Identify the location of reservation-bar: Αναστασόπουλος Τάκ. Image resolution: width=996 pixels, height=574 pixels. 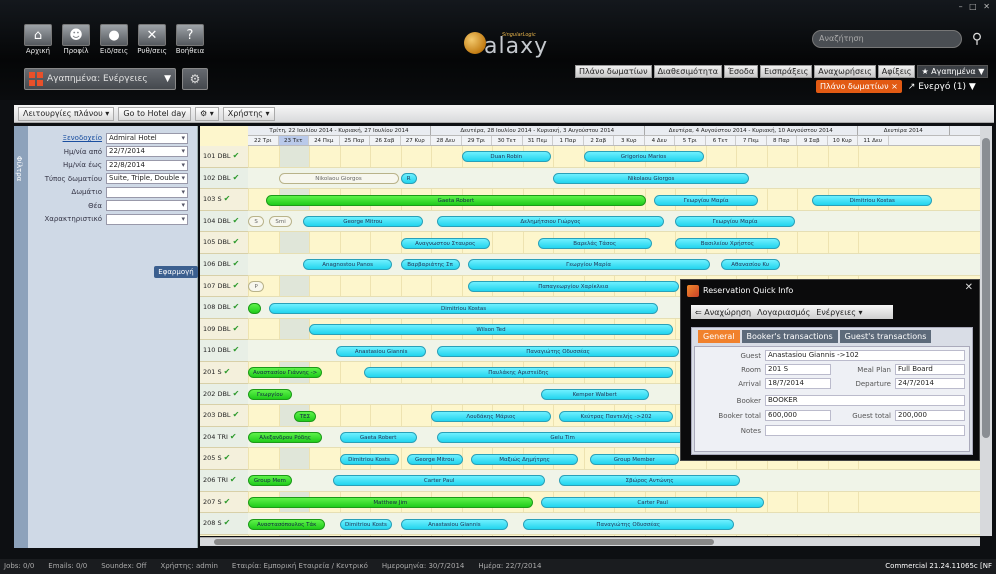
(287, 524).